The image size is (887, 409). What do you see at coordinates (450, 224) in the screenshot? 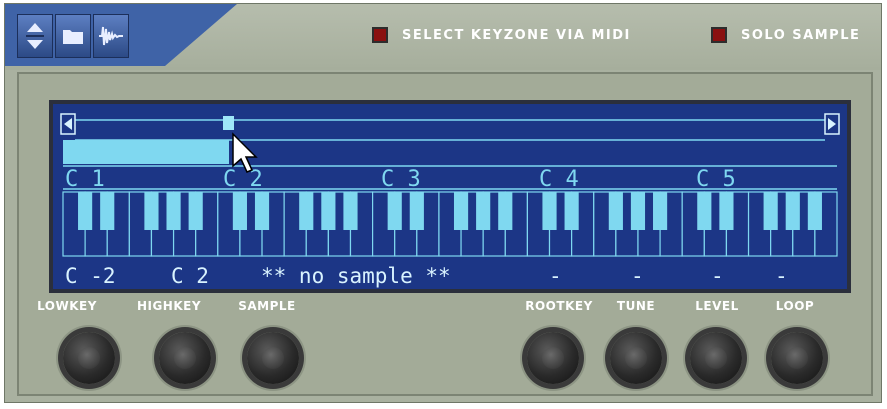
I see `keyboard` at bounding box center [450, 224].